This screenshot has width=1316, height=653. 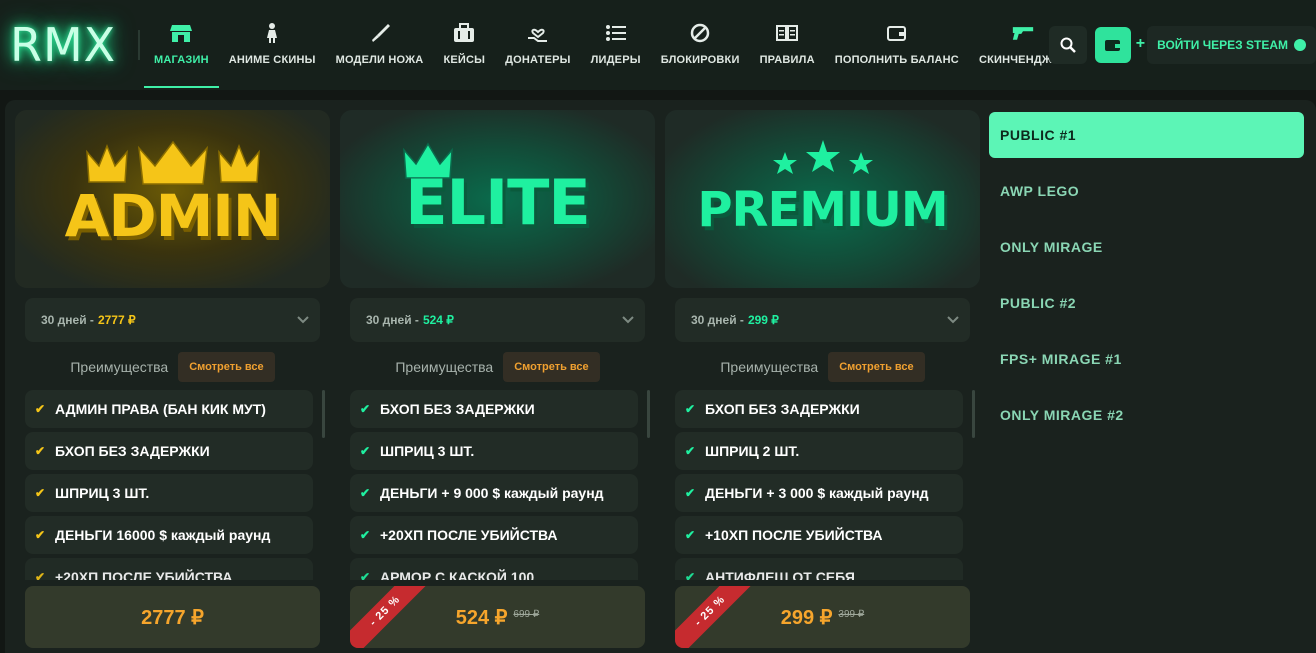 What do you see at coordinates (1146, 135) in the screenshot?
I see `server-item-public-1: PUBLIC #1` at bounding box center [1146, 135].